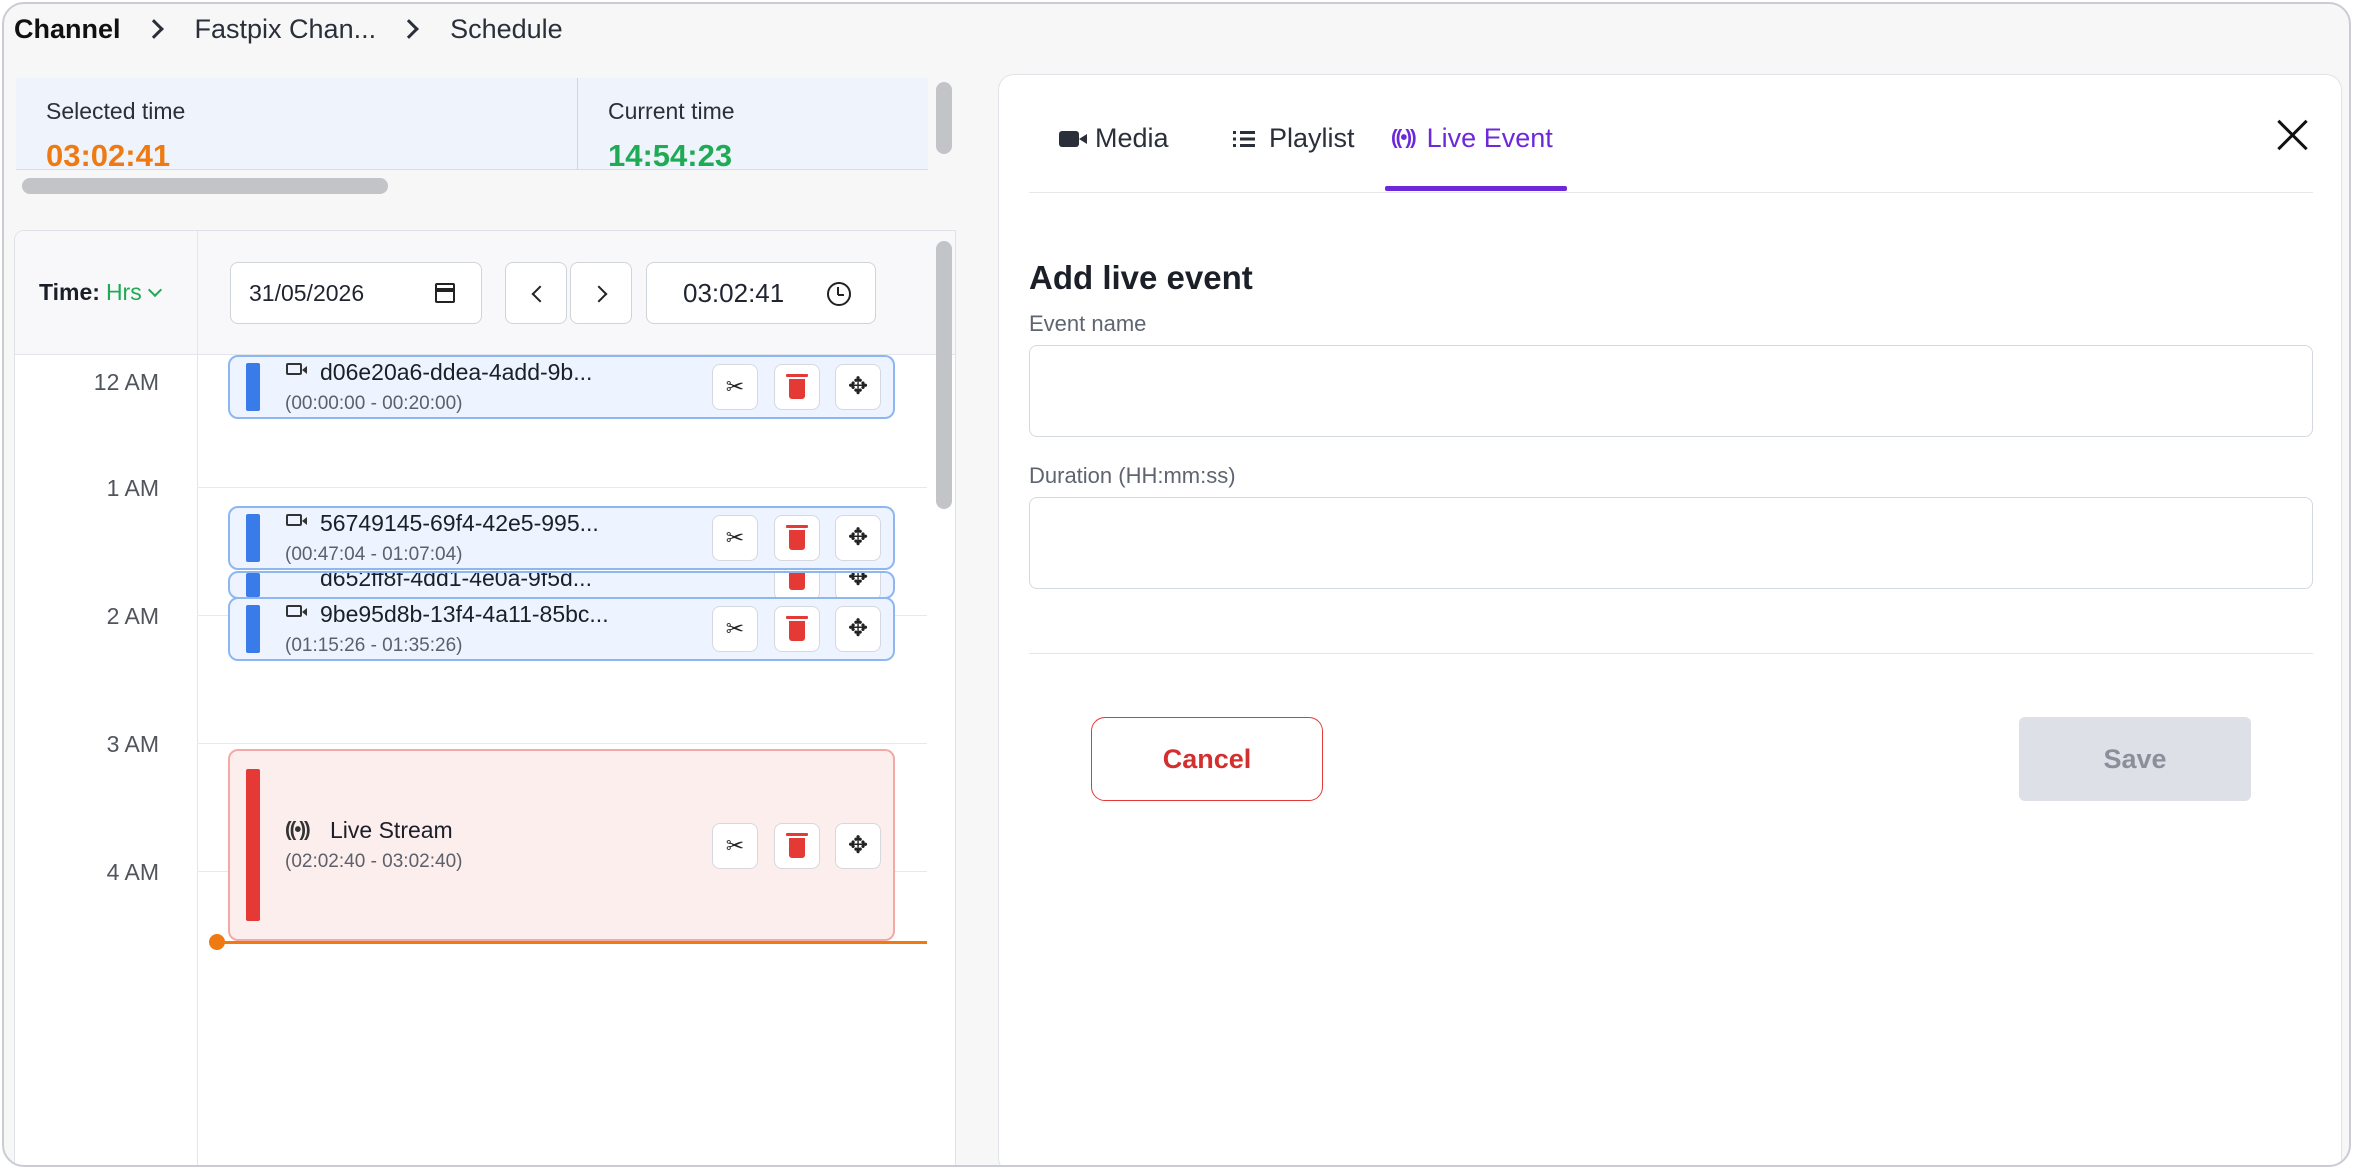 The image size is (2355, 1170). Describe the element at coordinates (445, 293) in the screenshot. I see `calendar-icon` at that location.